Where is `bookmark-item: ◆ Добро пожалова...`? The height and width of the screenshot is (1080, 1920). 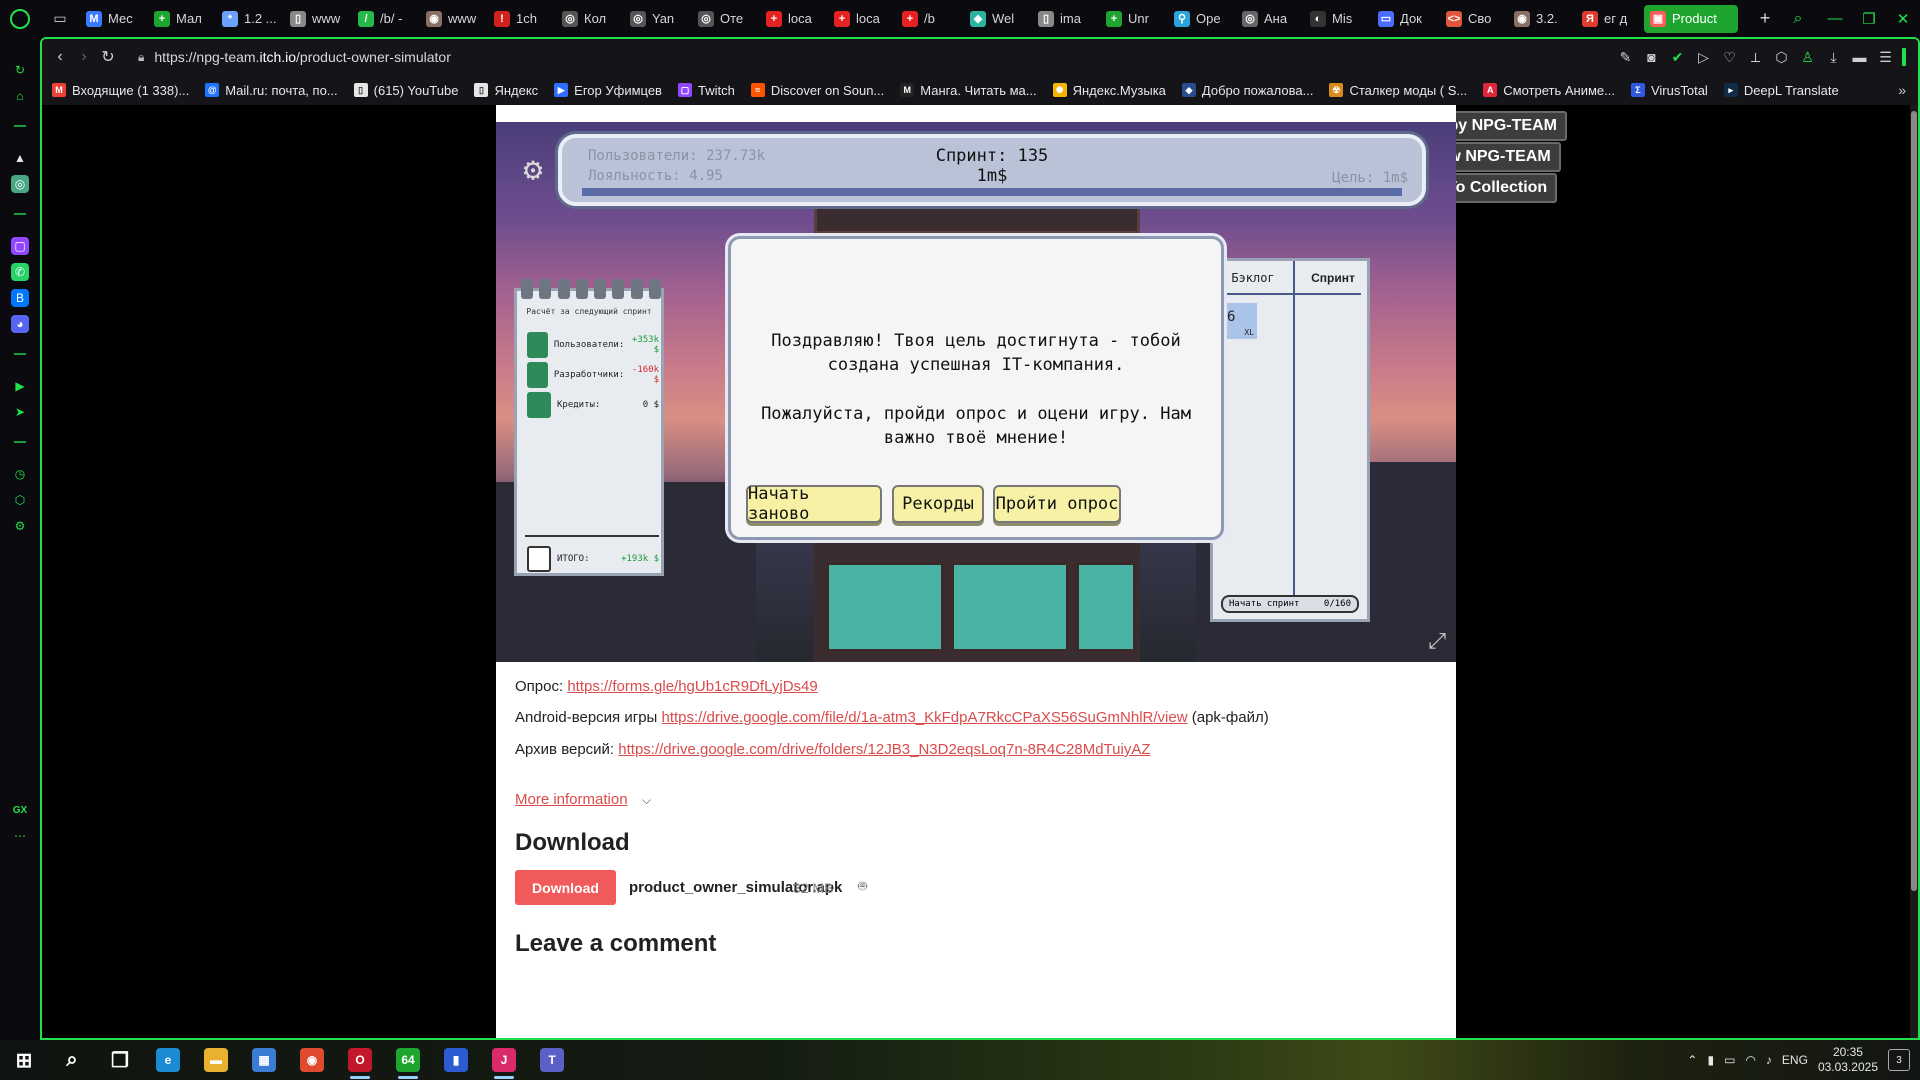 bookmark-item: ◆ Добро пожалова... is located at coordinates (1247, 90).